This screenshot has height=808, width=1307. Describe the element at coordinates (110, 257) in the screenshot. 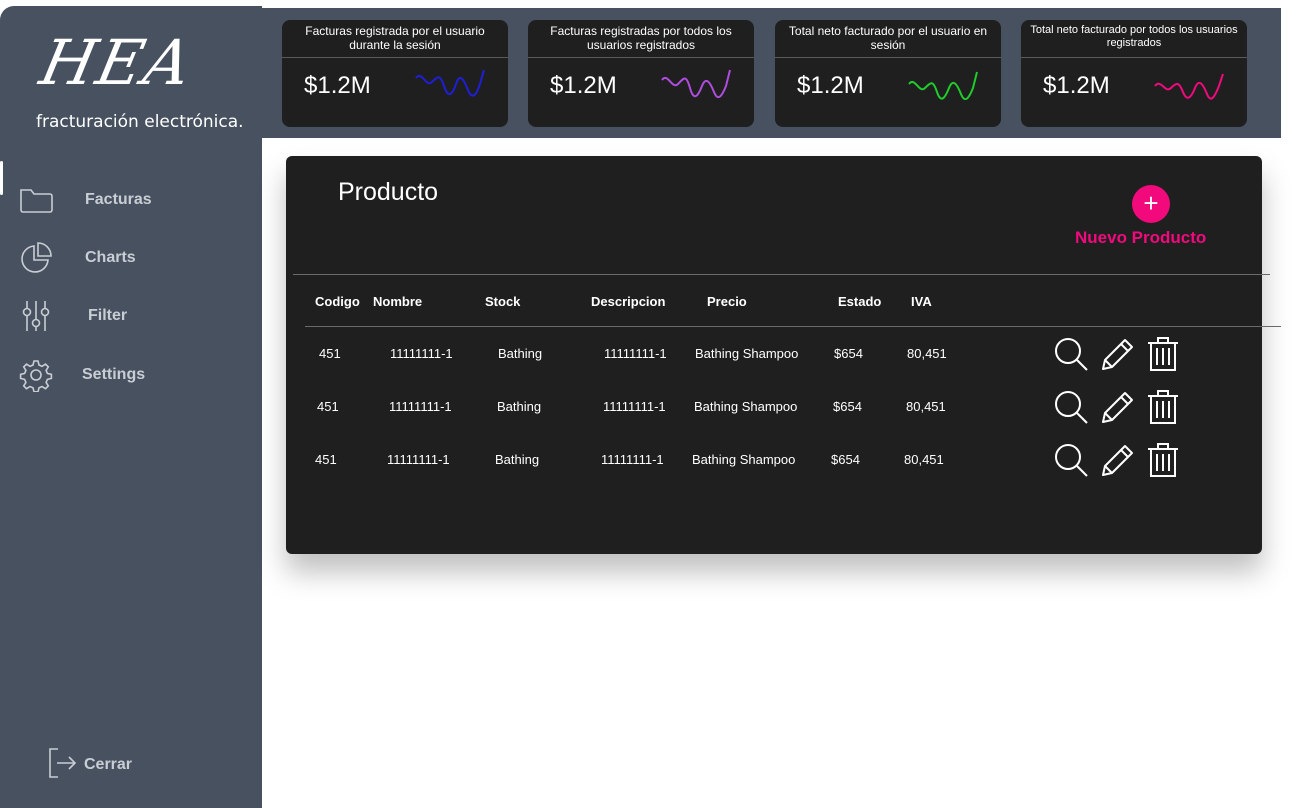

I see `sidebar-item-label: Charts` at that location.